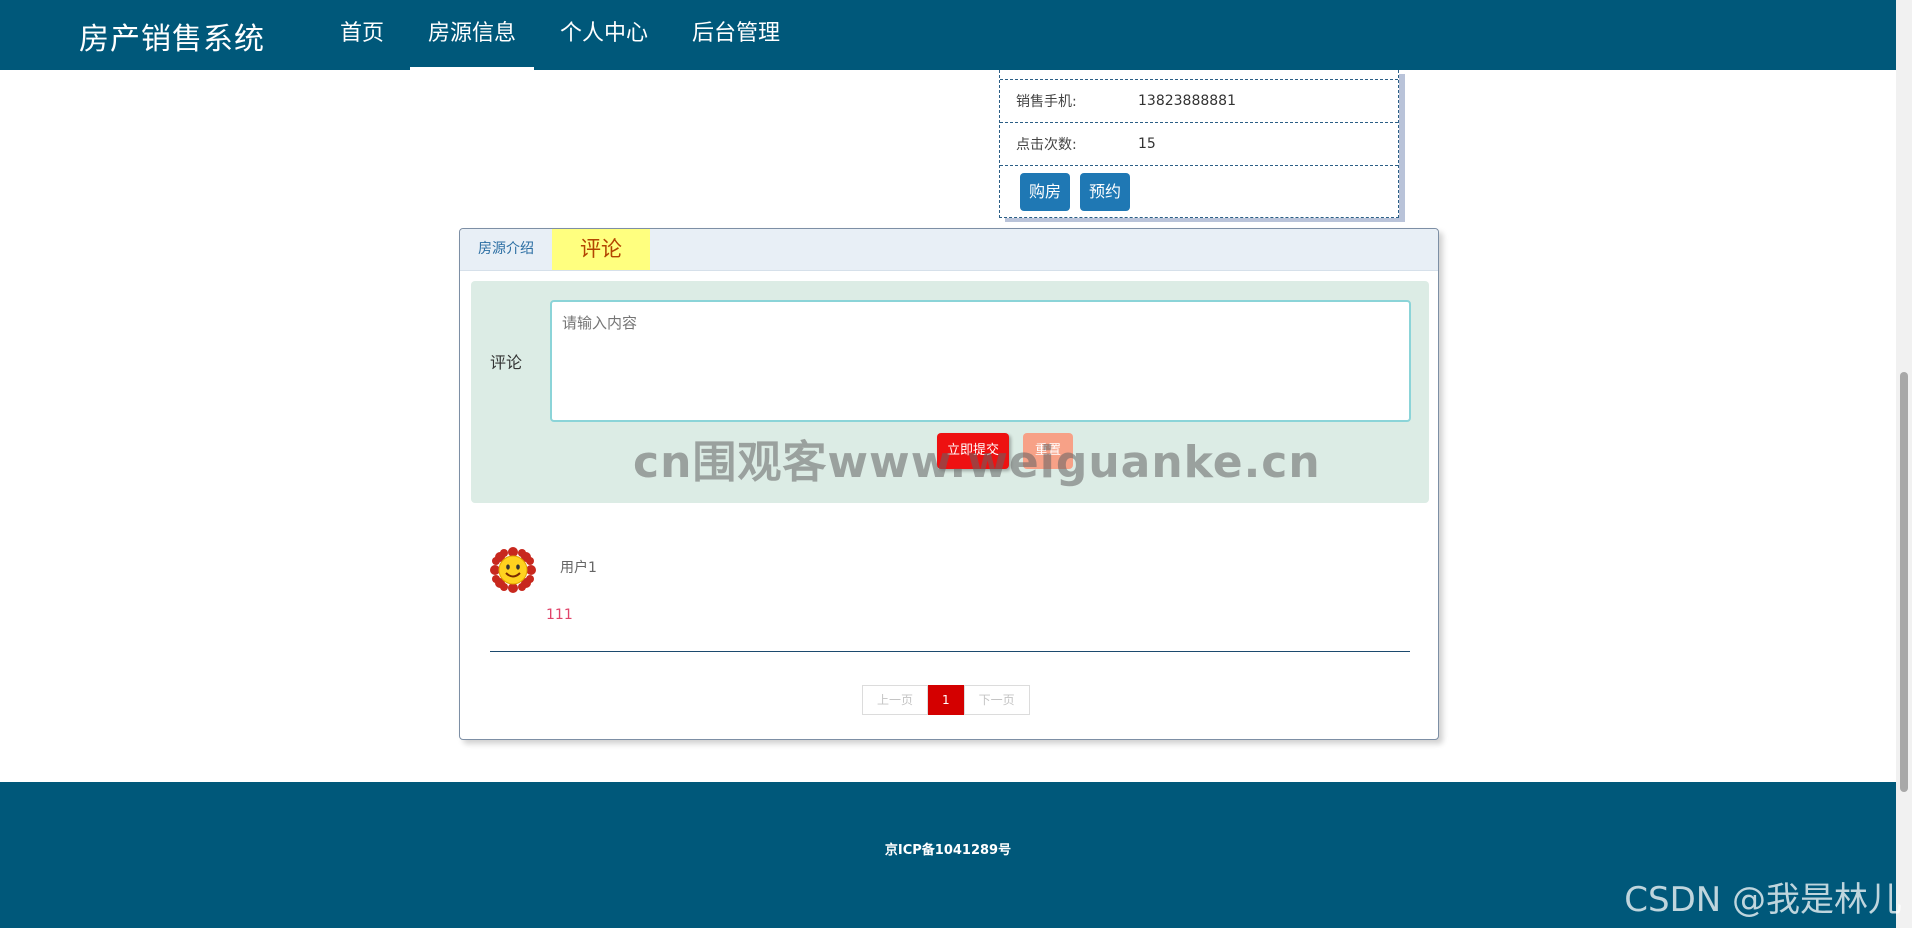 Image resolution: width=1912 pixels, height=928 pixels. What do you see at coordinates (1199, 75) in the screenshot?
I see `info-row-partial` at bounding box center [1199, 75].